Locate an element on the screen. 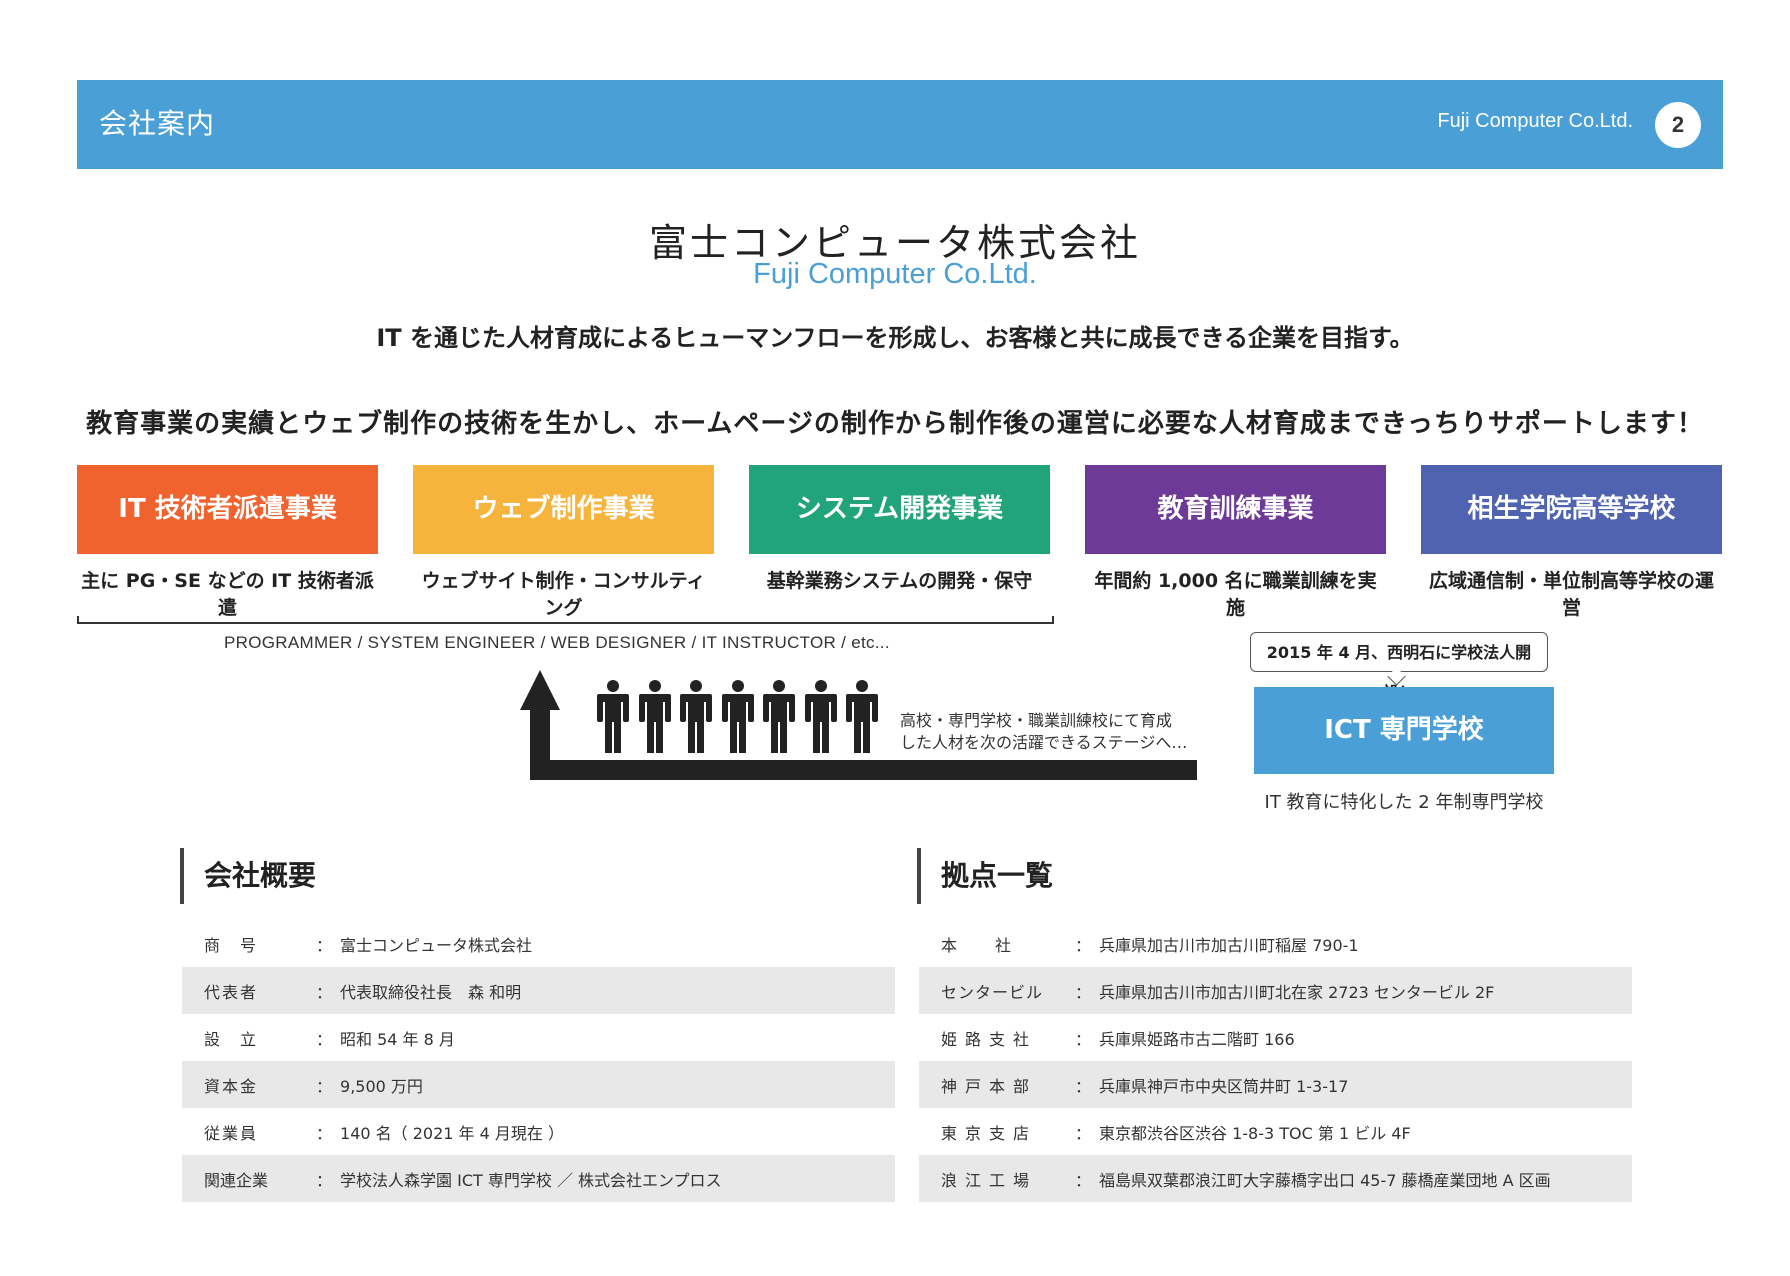  table-row: 東京支店 ： 東京都渋谷区渋谷 1-8-3 TOC 第 1 ビル 4F is located at coordinates (1275, 1131).